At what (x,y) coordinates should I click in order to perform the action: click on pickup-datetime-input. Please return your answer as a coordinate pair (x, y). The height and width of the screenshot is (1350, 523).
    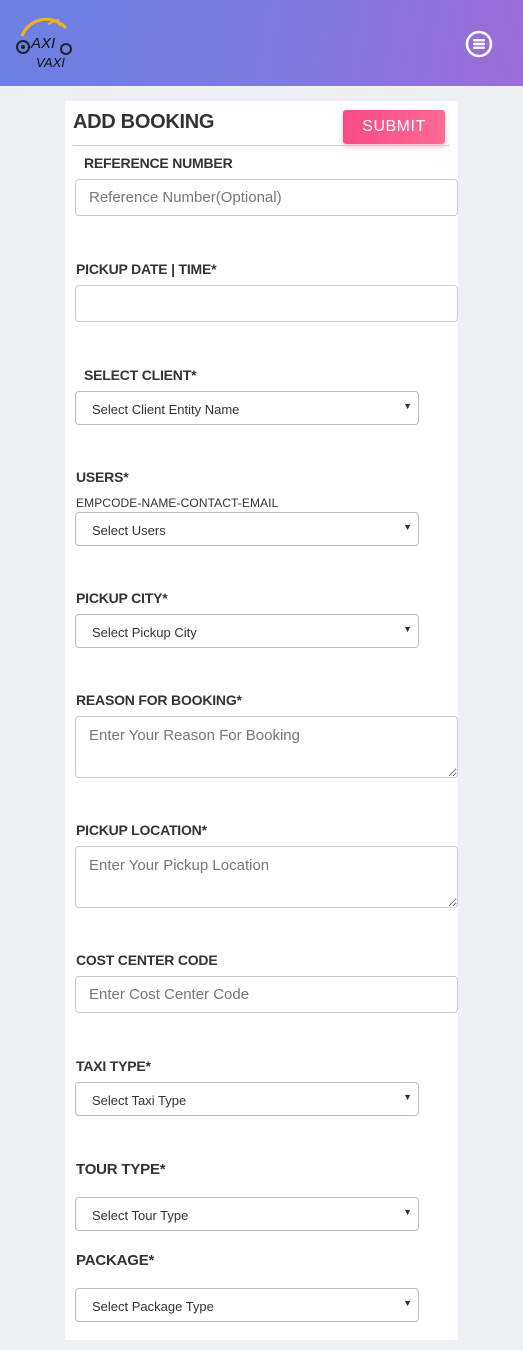
    Looking at the image, I should click on (266, 303).